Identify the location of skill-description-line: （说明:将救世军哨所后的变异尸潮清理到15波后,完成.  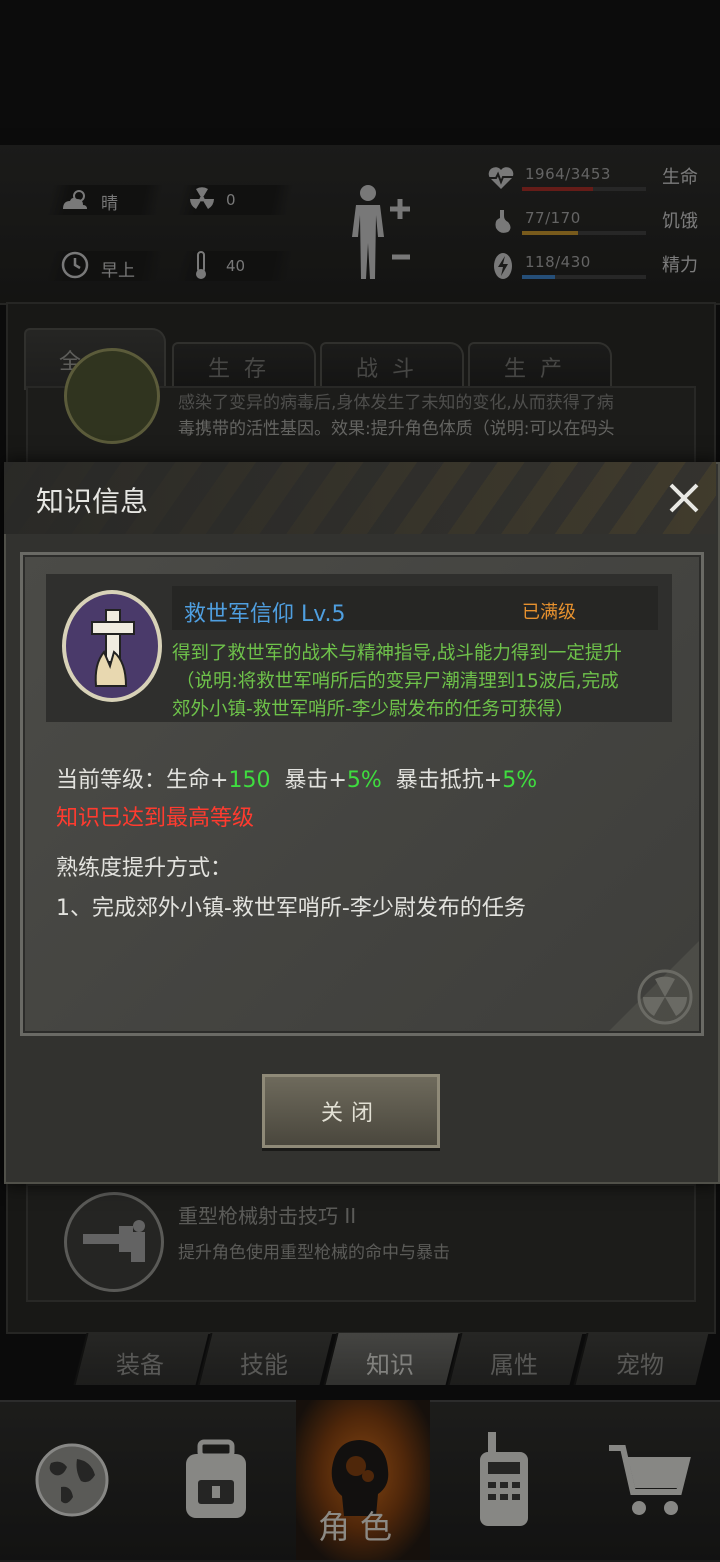
(397, 681).